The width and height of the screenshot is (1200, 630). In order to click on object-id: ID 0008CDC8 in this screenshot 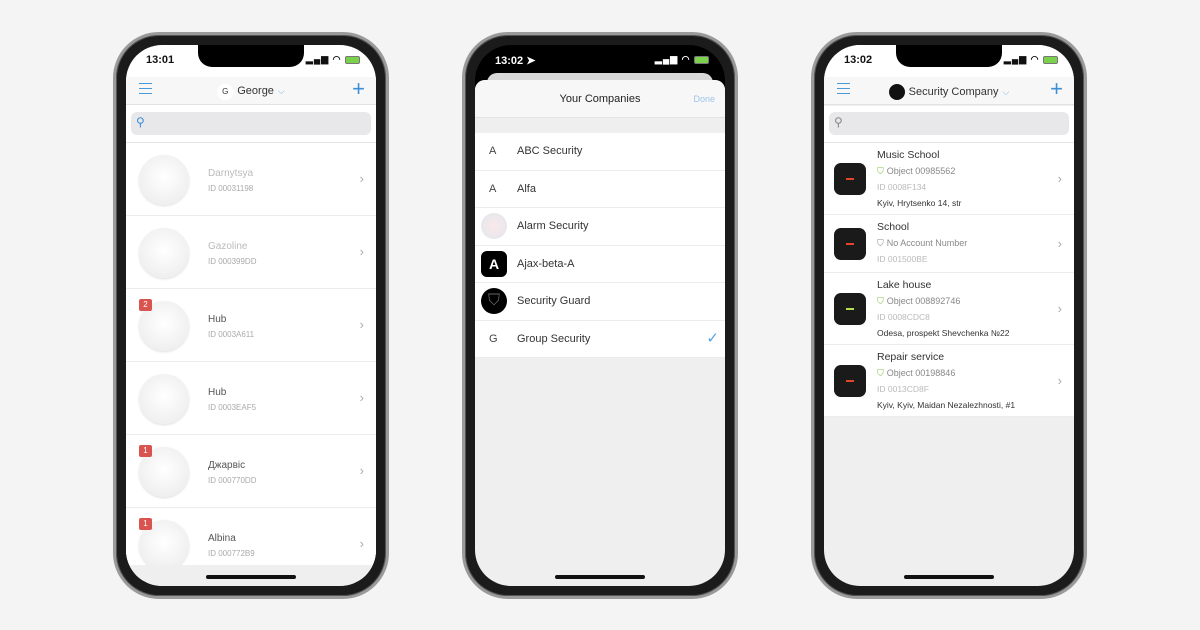, I will do `click(903, 317)`.